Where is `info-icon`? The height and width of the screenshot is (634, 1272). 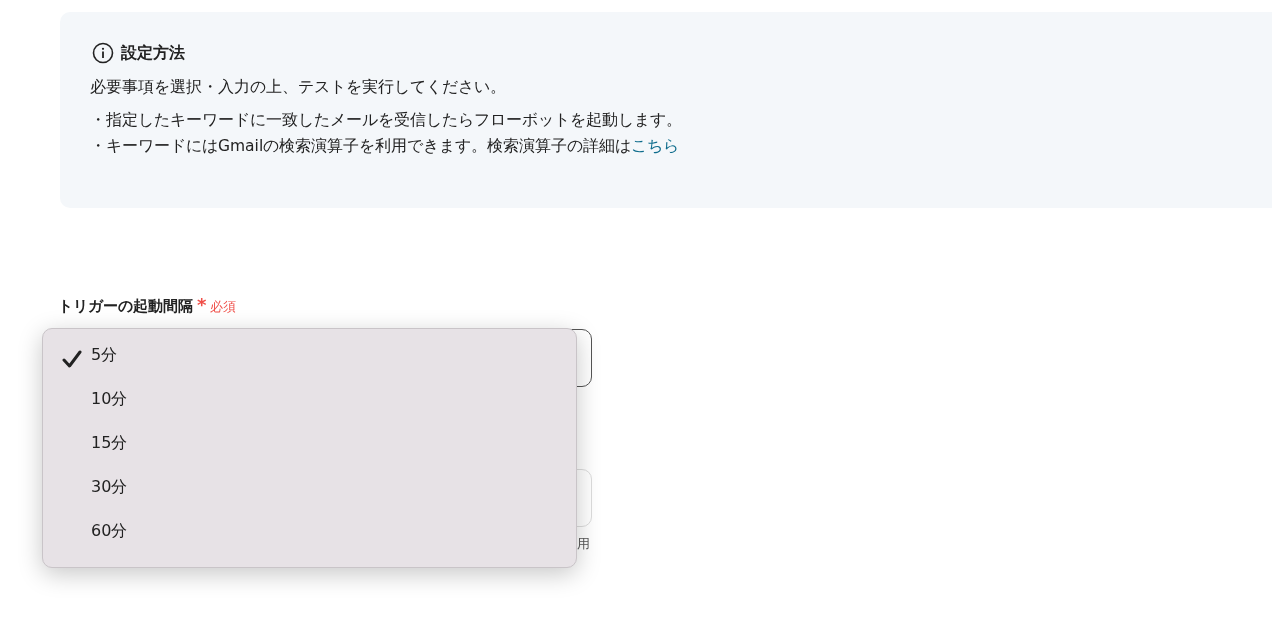
info-icon is located at coordinates (103, 53).